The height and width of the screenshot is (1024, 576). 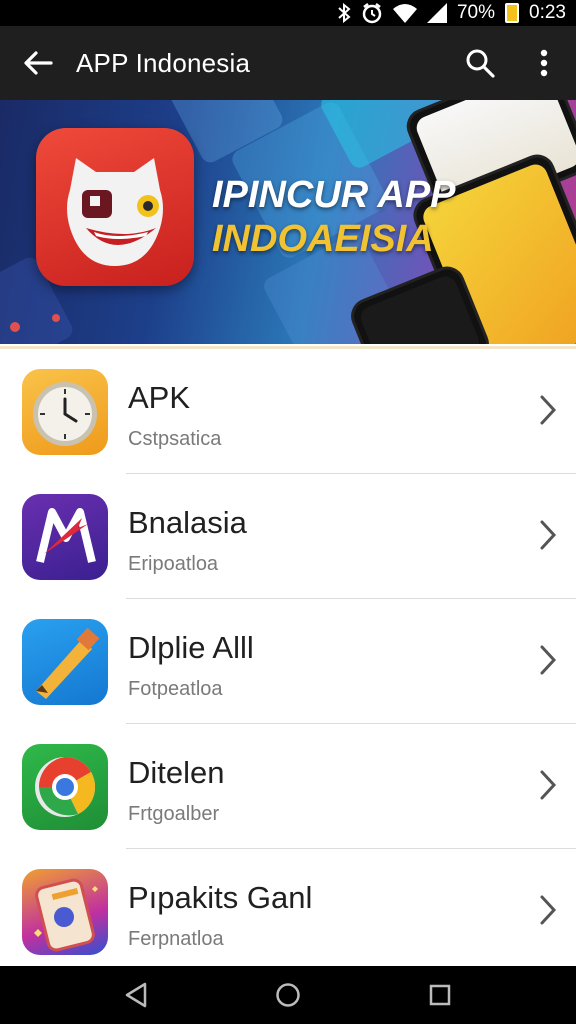 What do you see at coordinates (191, 647) in the screenshot?
I see `app-name: Dlplie Alll` at bounding box center [191, 647].